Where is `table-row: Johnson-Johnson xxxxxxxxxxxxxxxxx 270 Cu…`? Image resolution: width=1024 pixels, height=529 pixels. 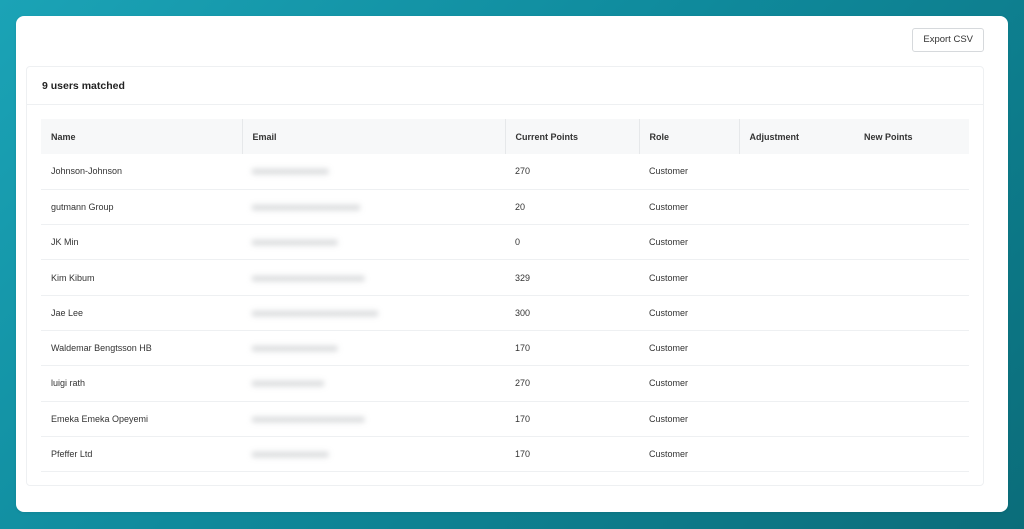 table-row: Johnson-Johnson xxxxxxxxxxxxxxxxx 270 Cu… is located at coordinates (505, 172).